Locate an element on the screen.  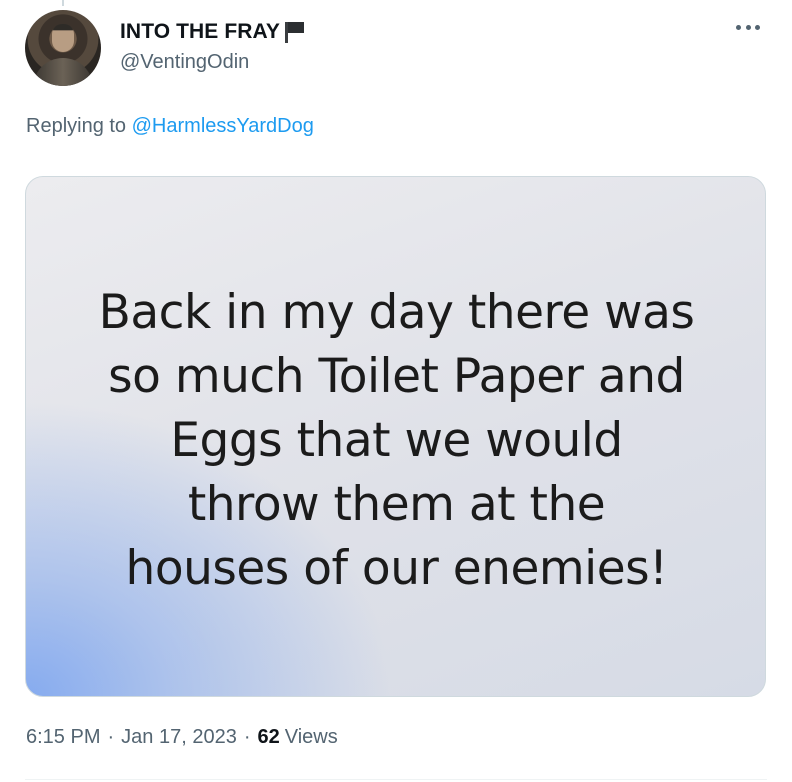
more-options-icon is located at coordinates (748, 29).